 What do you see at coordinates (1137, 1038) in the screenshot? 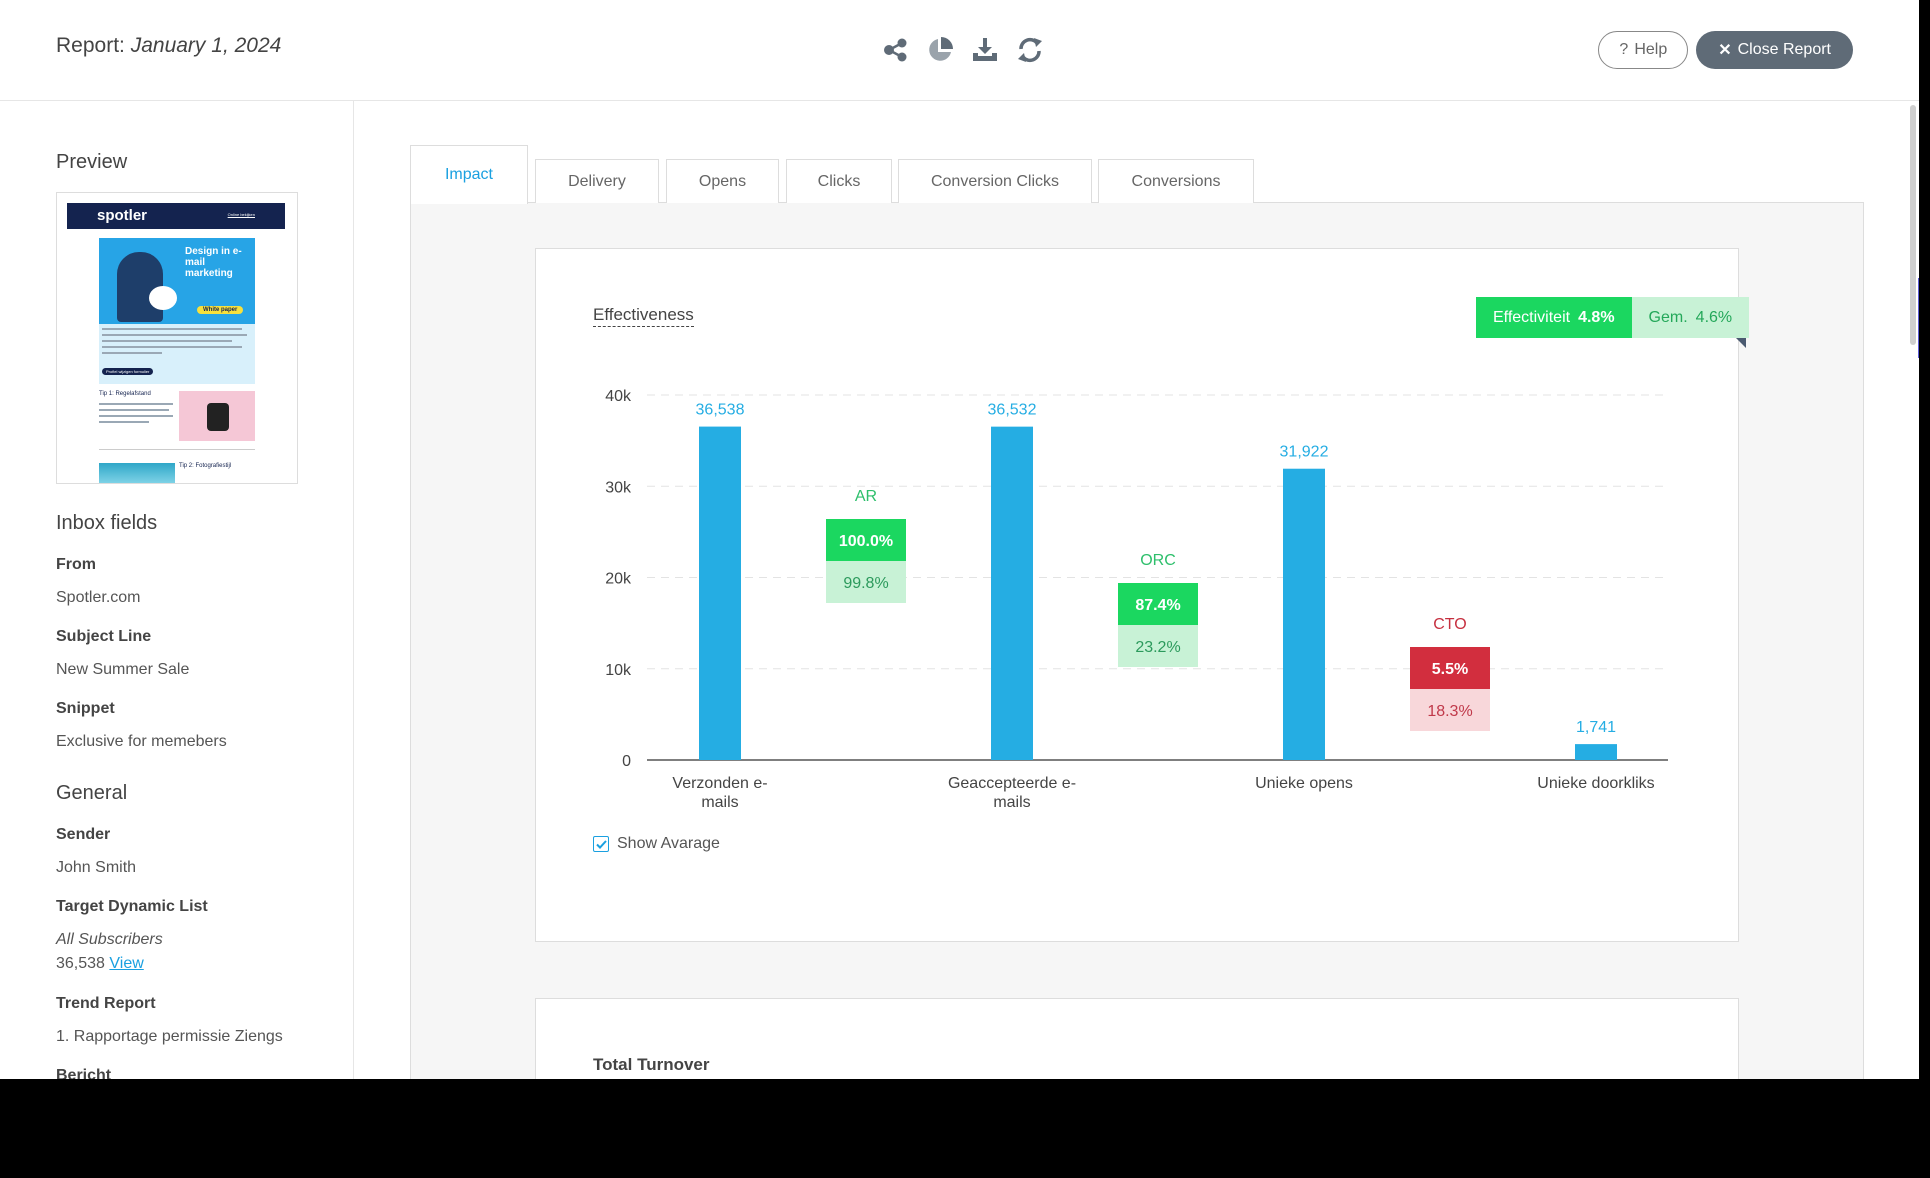
I see `total-turnover-card: Total Turnover` at bounding box center [1137, 1038].